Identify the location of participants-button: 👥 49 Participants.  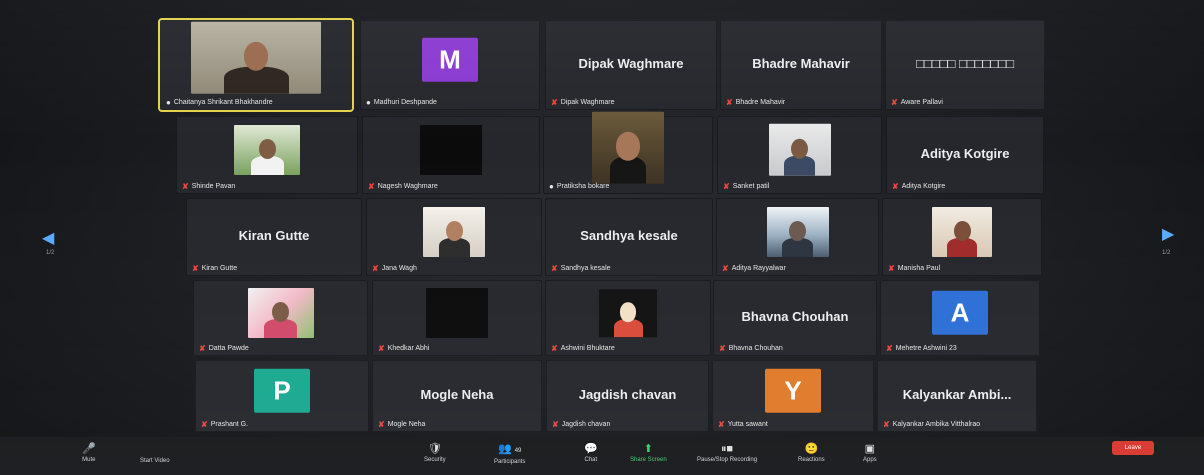
(510, 455).